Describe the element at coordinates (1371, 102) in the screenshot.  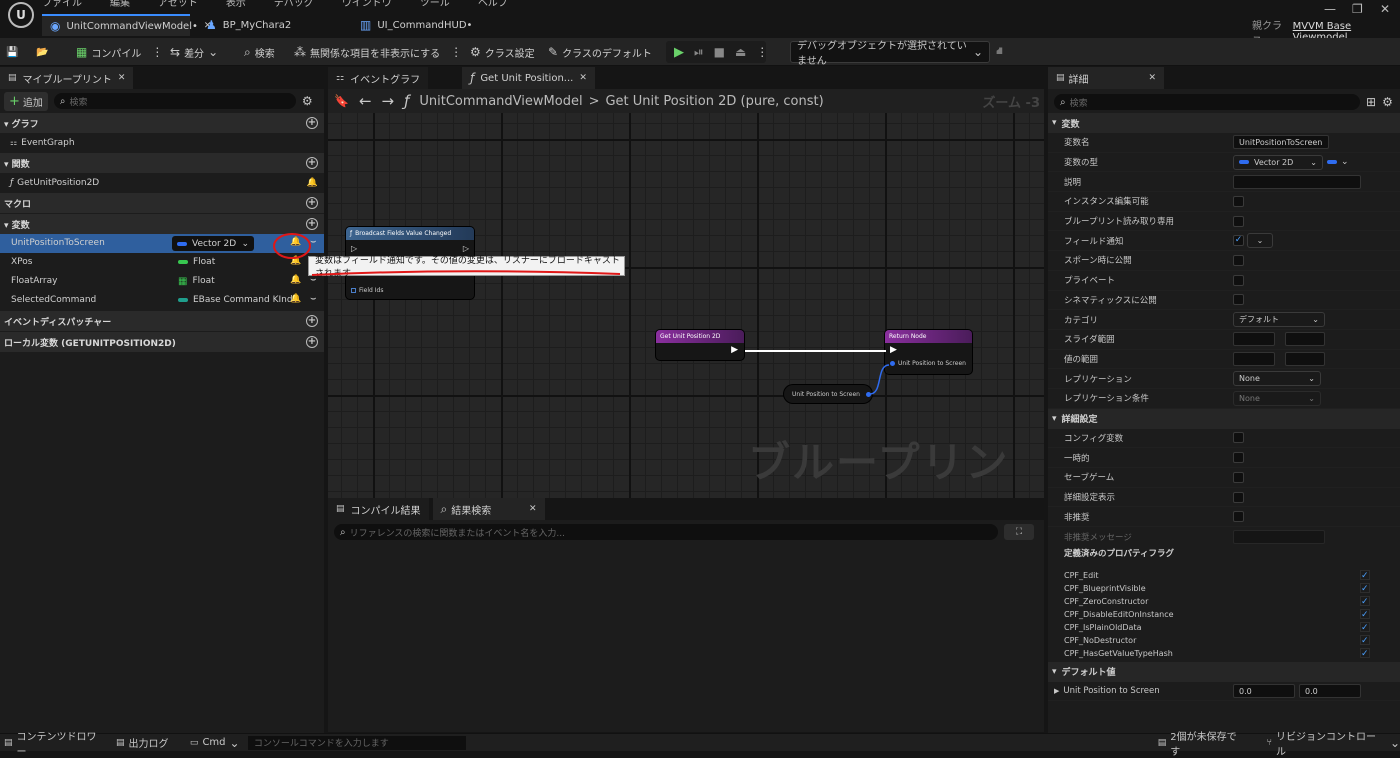
I see `grid-view-icon: ⊞` at that location.